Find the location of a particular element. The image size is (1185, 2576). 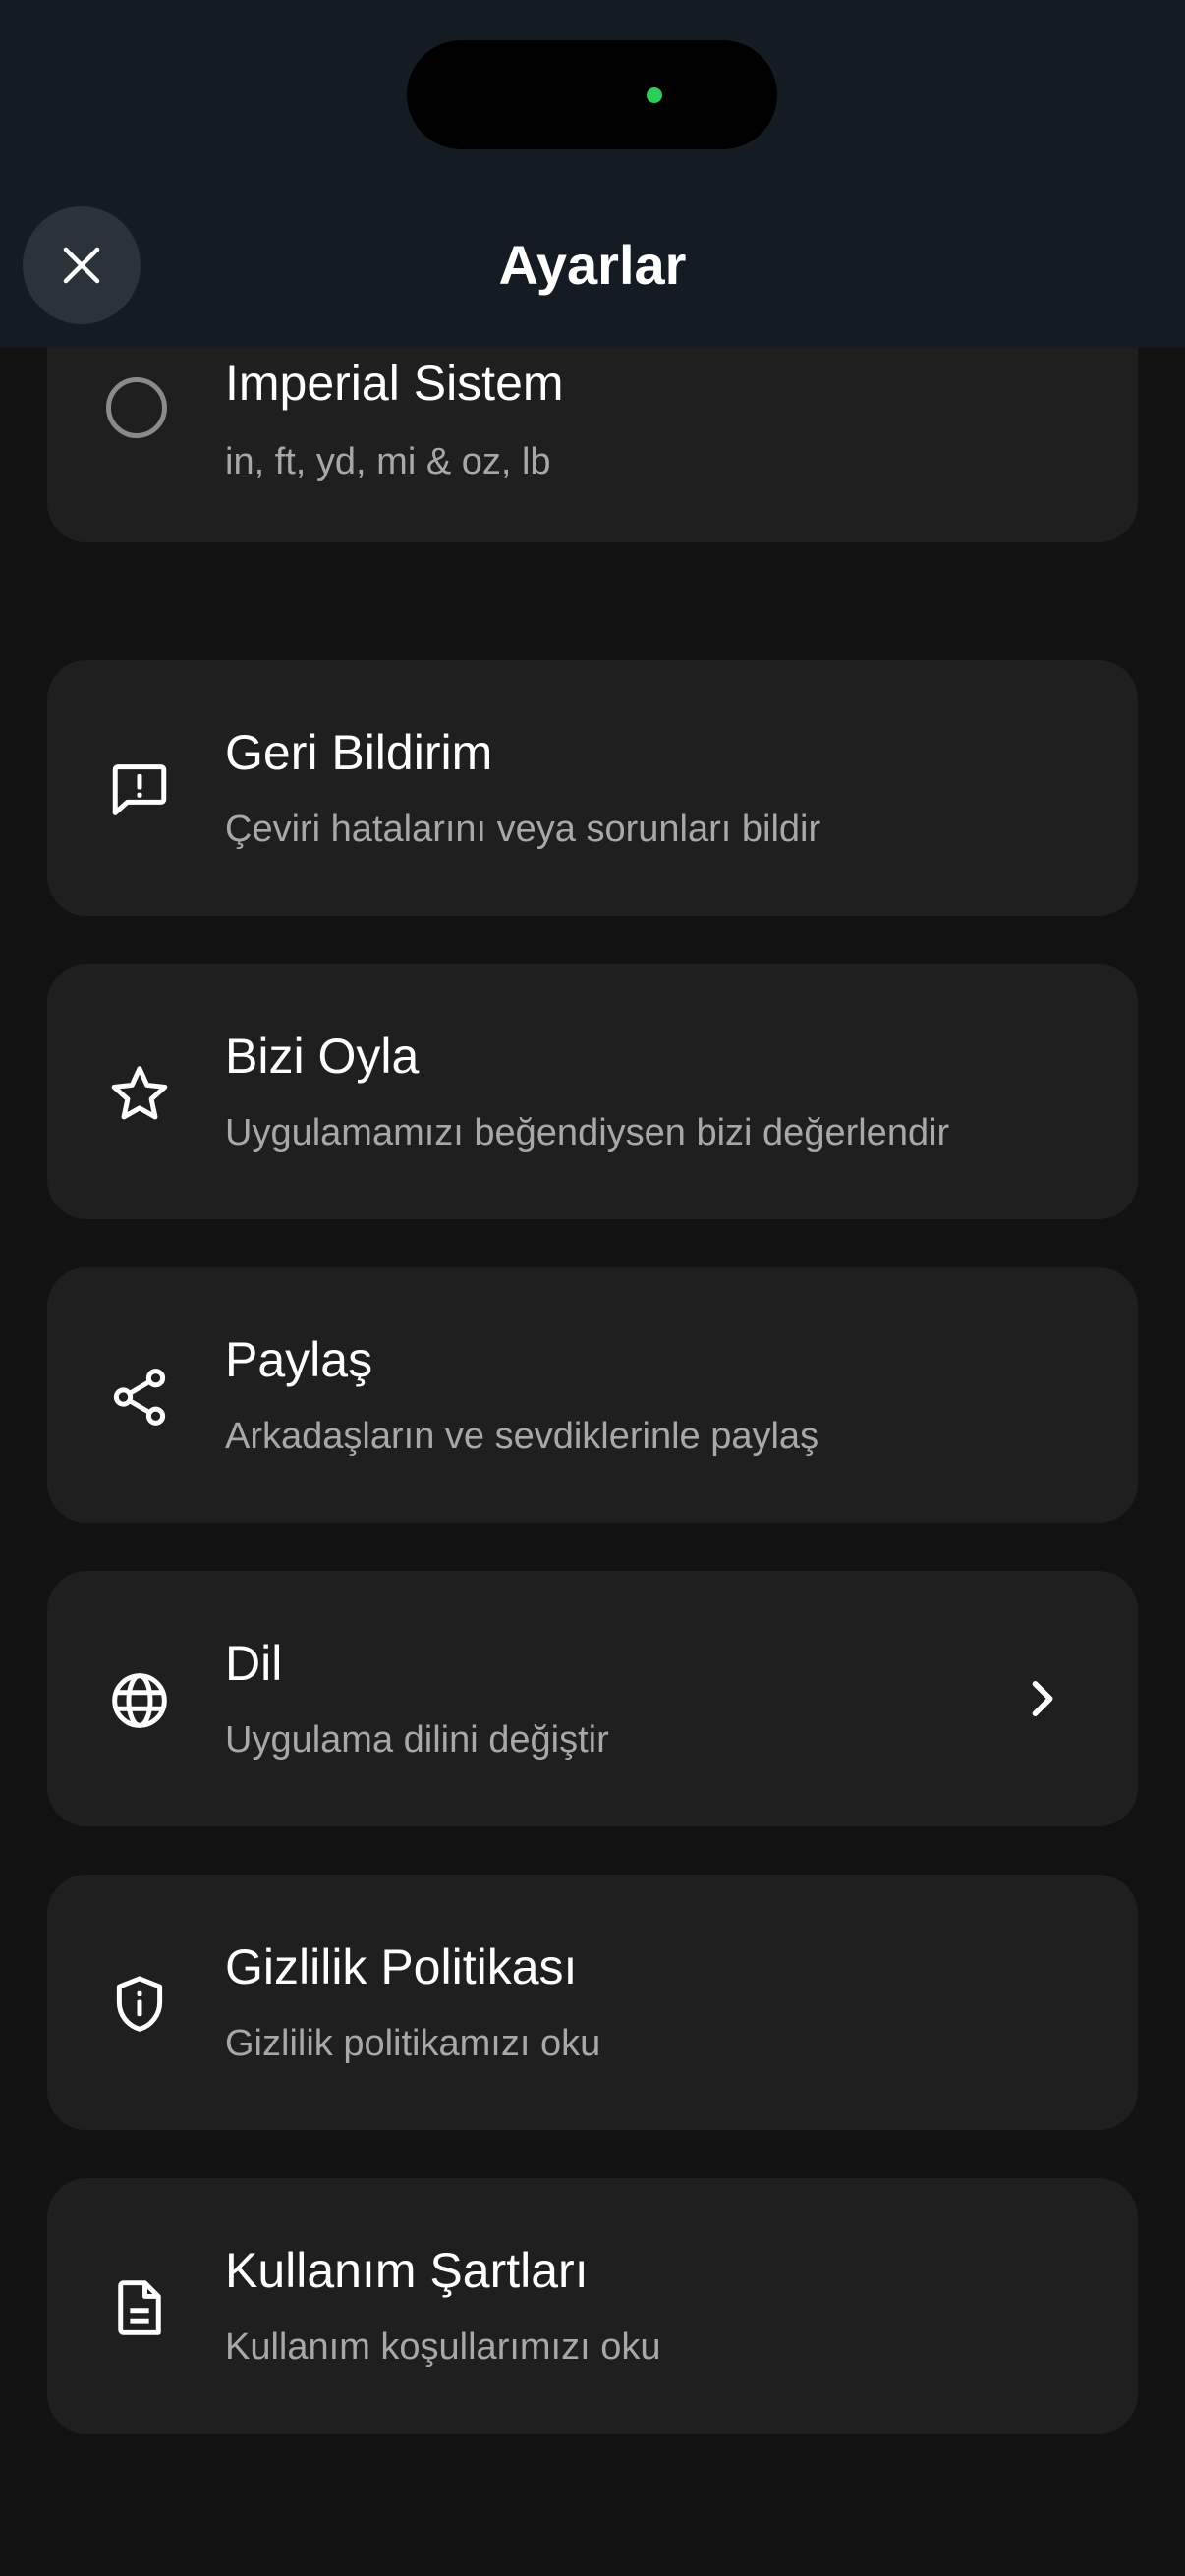

settings-item-title: Paylaş is located at coordinates (299, 1359).